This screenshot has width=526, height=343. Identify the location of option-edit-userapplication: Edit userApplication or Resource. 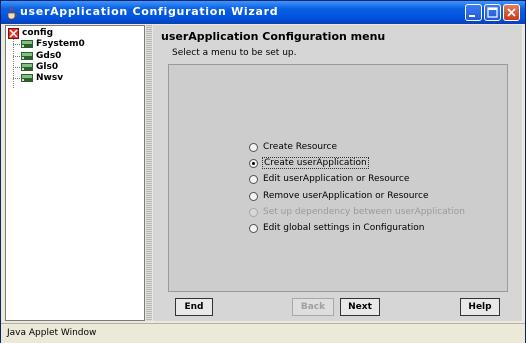
(329, 179).